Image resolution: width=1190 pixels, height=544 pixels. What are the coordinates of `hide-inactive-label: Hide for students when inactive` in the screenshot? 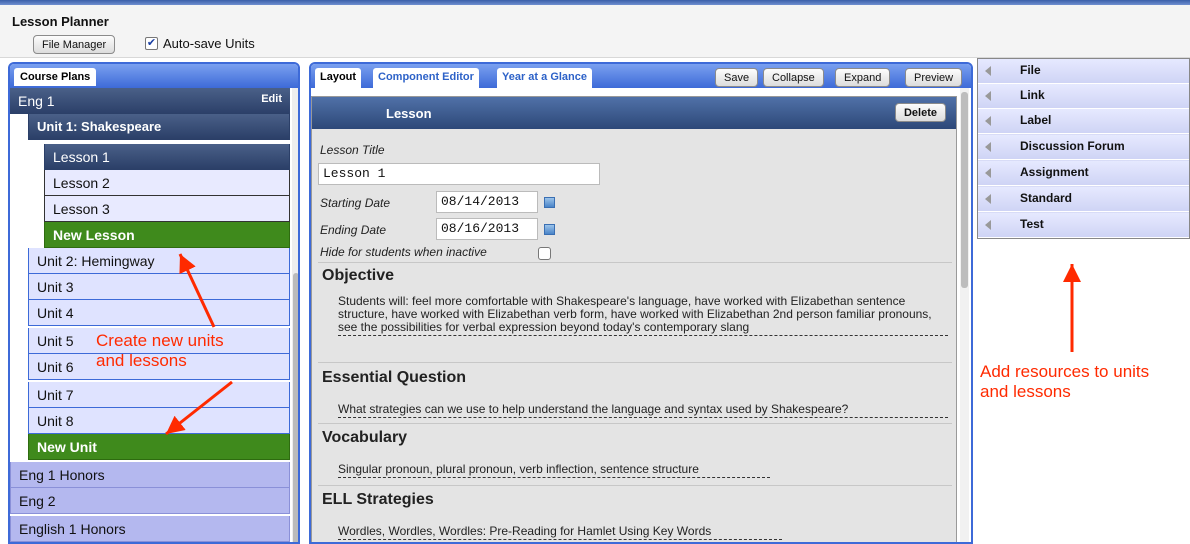 It's located at (403, 252).